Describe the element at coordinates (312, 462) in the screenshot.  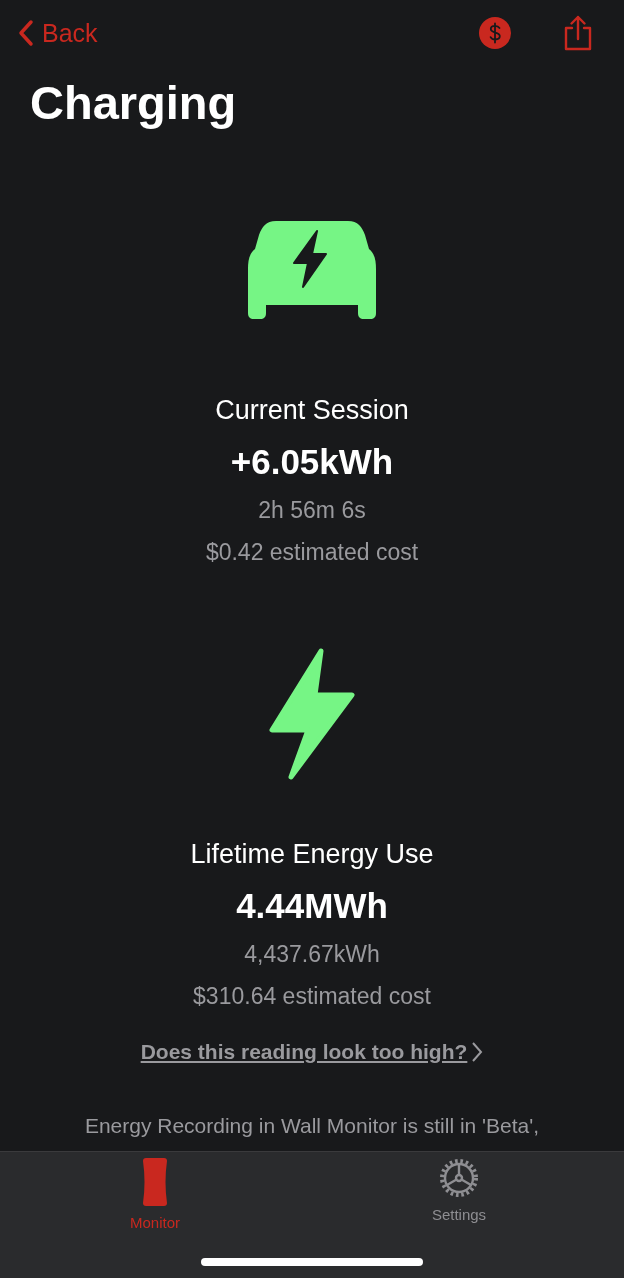
I see `energy-value: +6.05kWh` at that location.